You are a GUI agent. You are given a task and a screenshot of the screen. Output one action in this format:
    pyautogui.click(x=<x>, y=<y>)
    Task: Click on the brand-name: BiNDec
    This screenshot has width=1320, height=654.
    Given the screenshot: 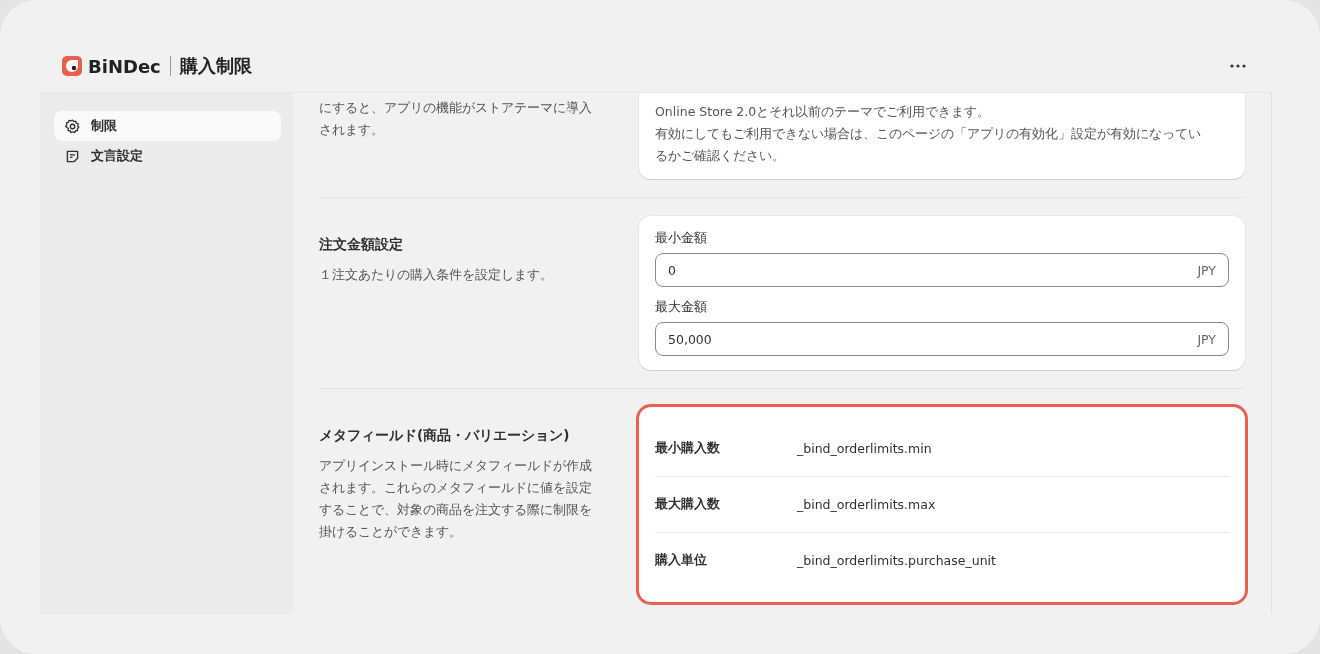 What is the action you would take?
    pyautogui.click(x=124, y=66)
    